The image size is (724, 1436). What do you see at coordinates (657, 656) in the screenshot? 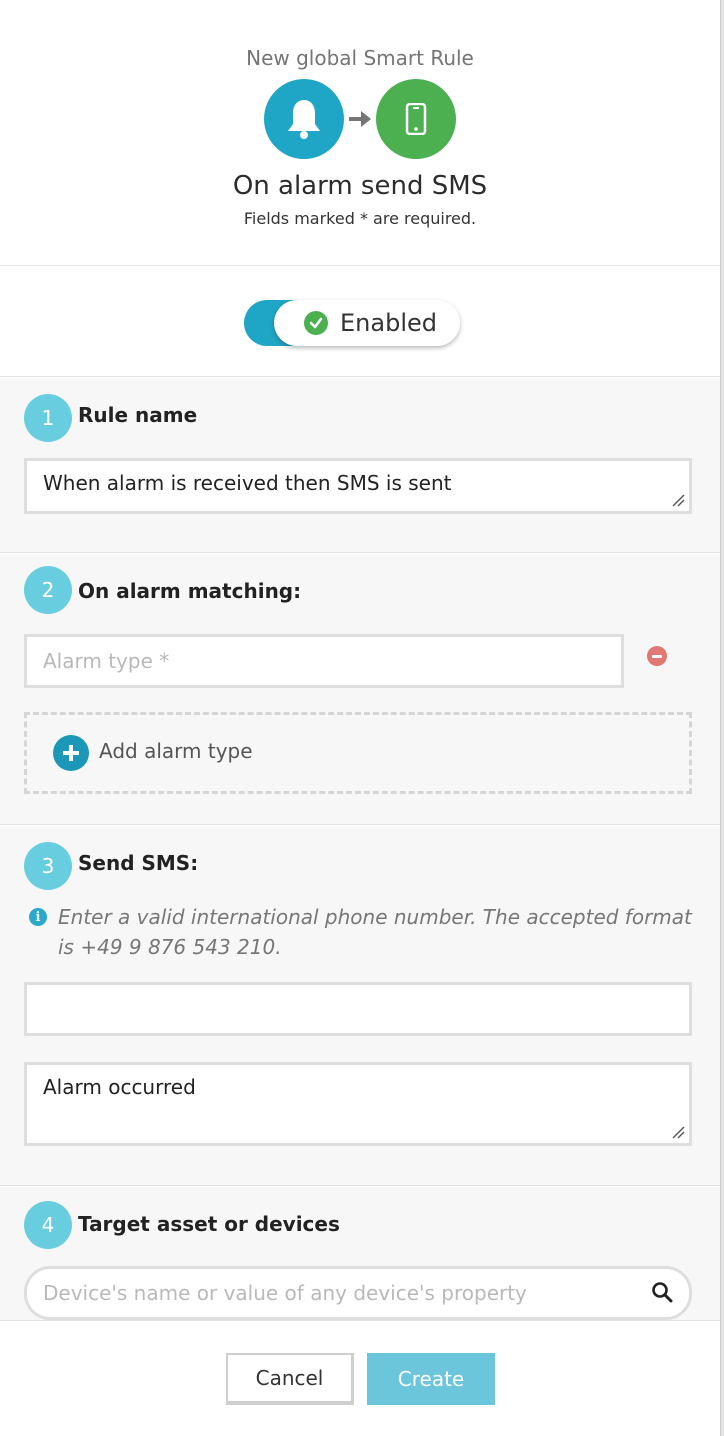
I see `remove-alarm-type-icon` at bounding box center [657, 656].